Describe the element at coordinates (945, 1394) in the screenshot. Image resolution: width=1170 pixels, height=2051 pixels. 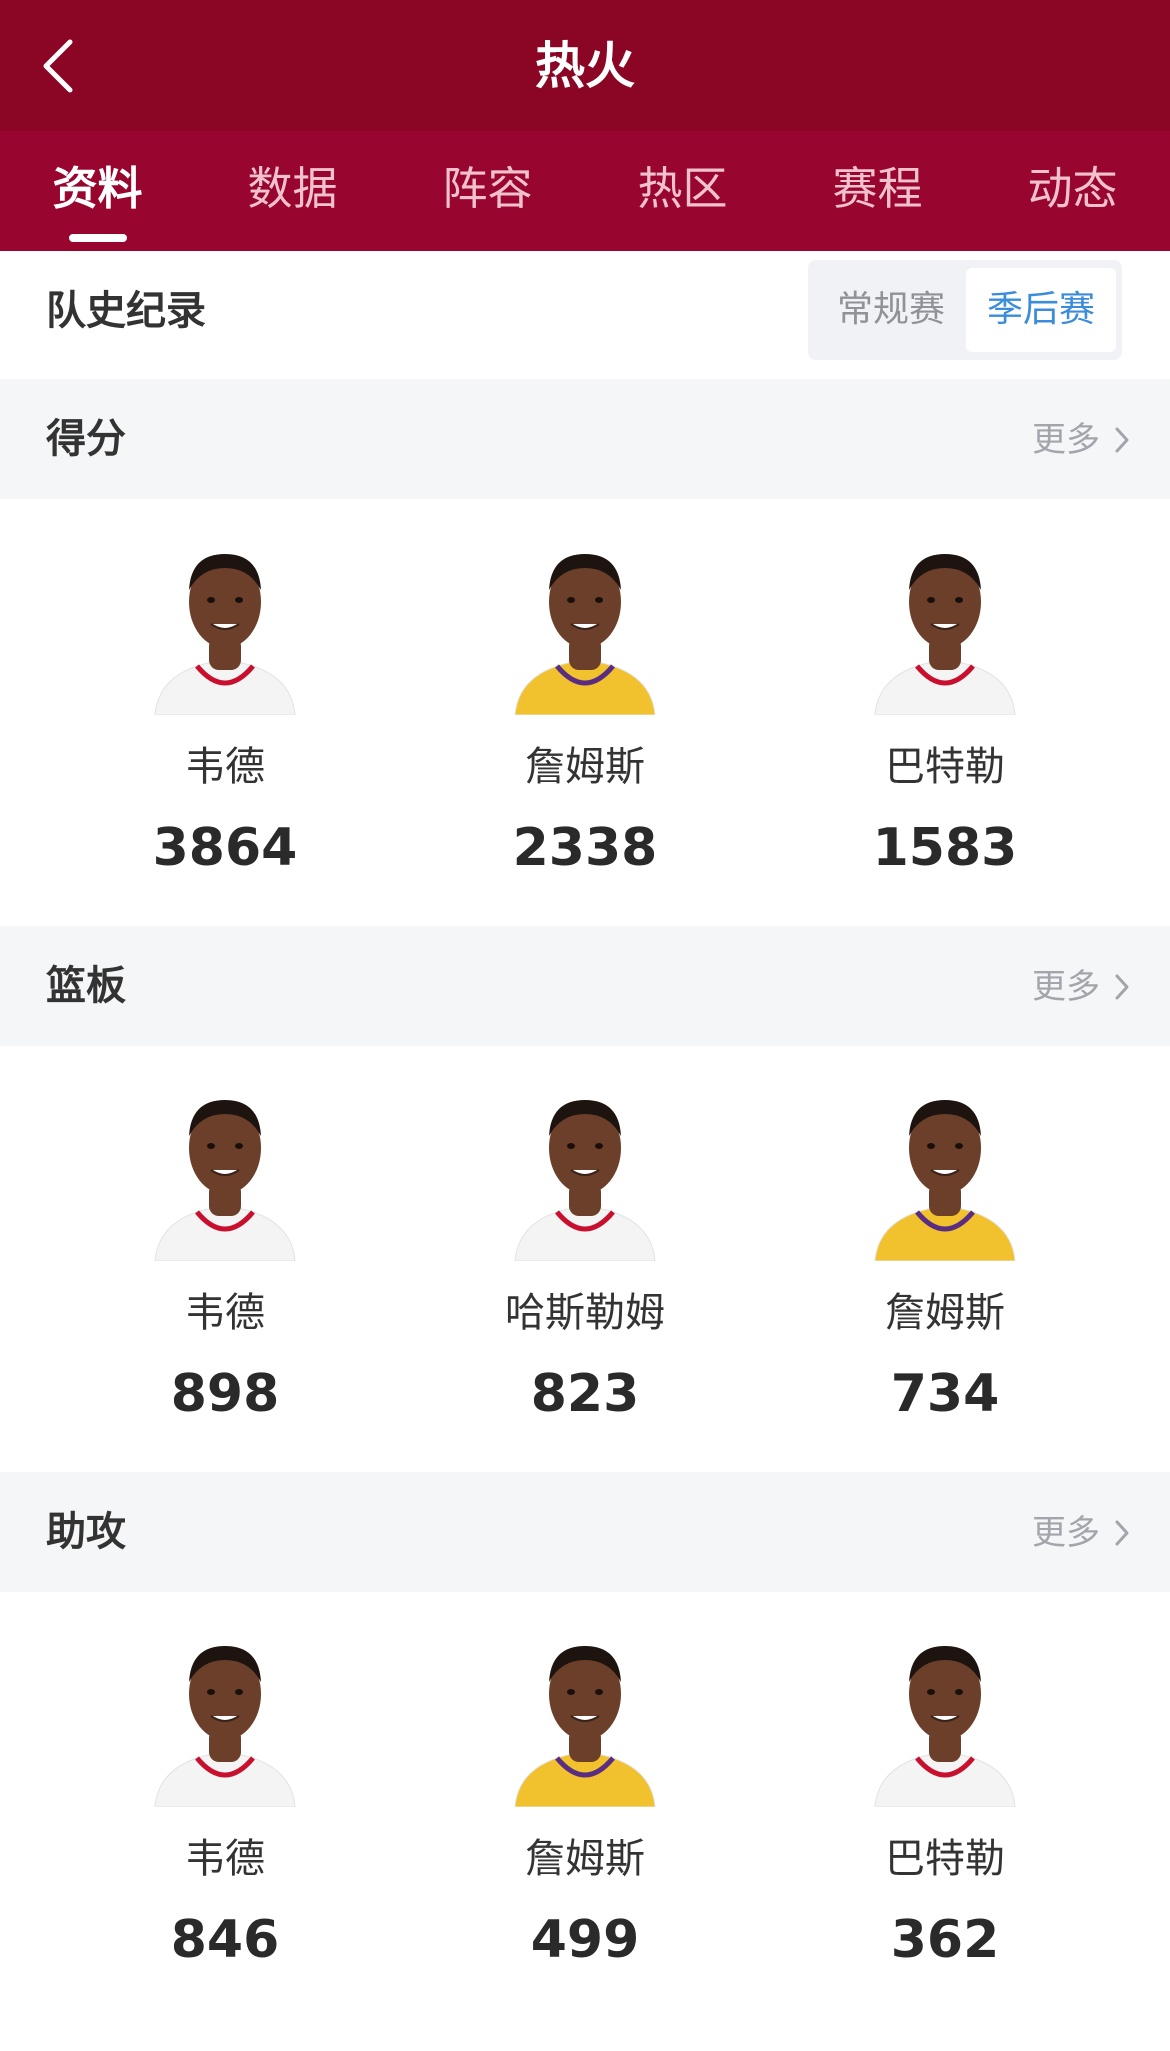
I see `player-stat-value: 734` at that location.